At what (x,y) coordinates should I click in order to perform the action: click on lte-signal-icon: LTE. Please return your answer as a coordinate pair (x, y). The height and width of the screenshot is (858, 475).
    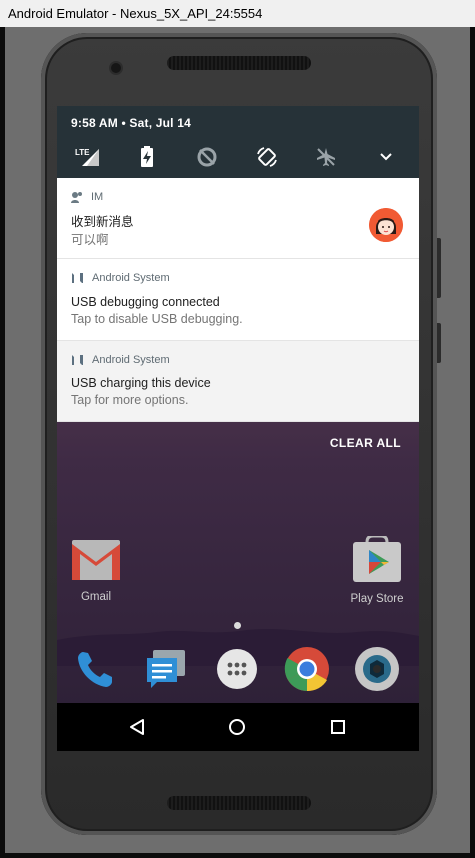
    Looking at the image, I should click on (87, 157).